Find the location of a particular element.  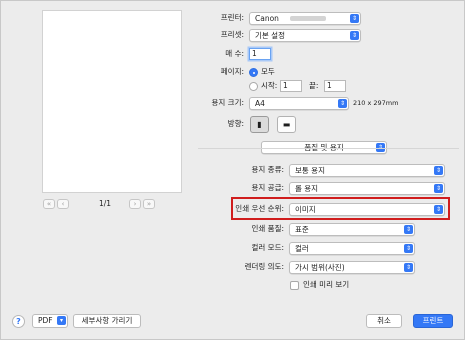

pages-from-label: 시작: is located at coordinates (269, 85).